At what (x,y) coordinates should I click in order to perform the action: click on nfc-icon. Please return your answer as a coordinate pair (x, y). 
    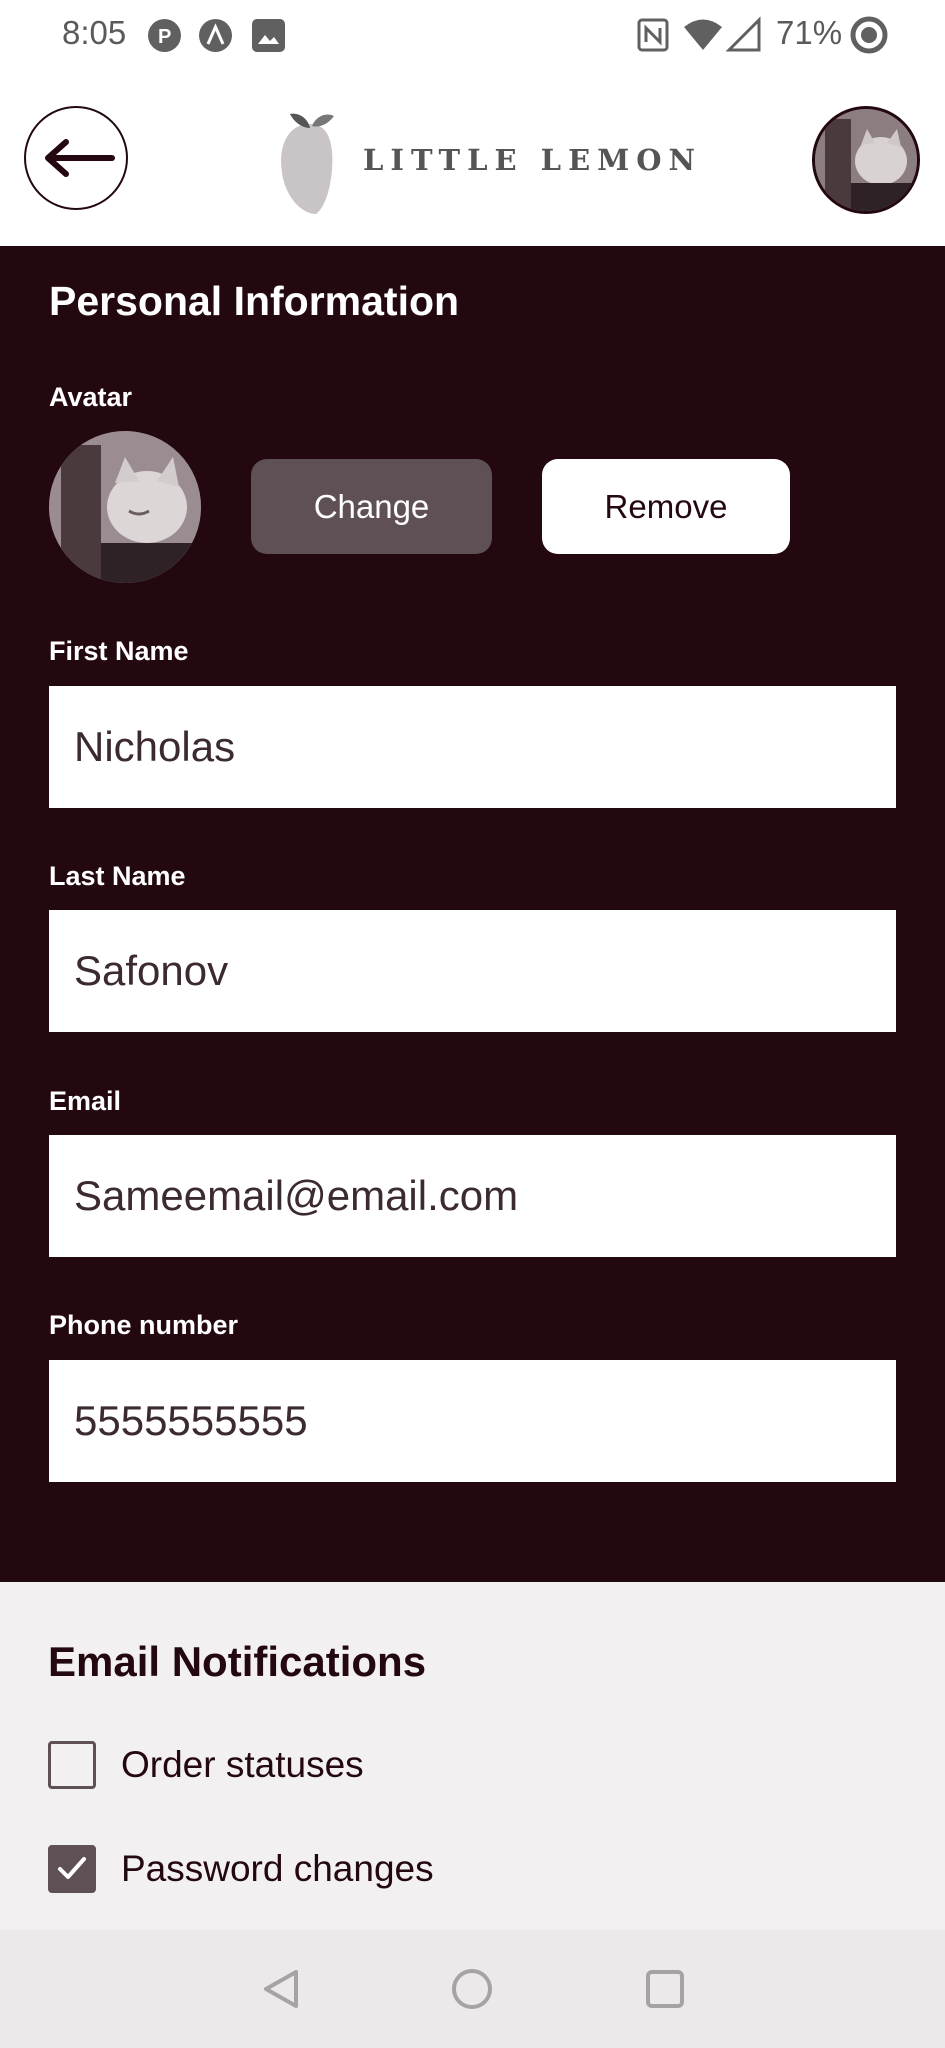
    Looking at the image, I should click on (653, 35).